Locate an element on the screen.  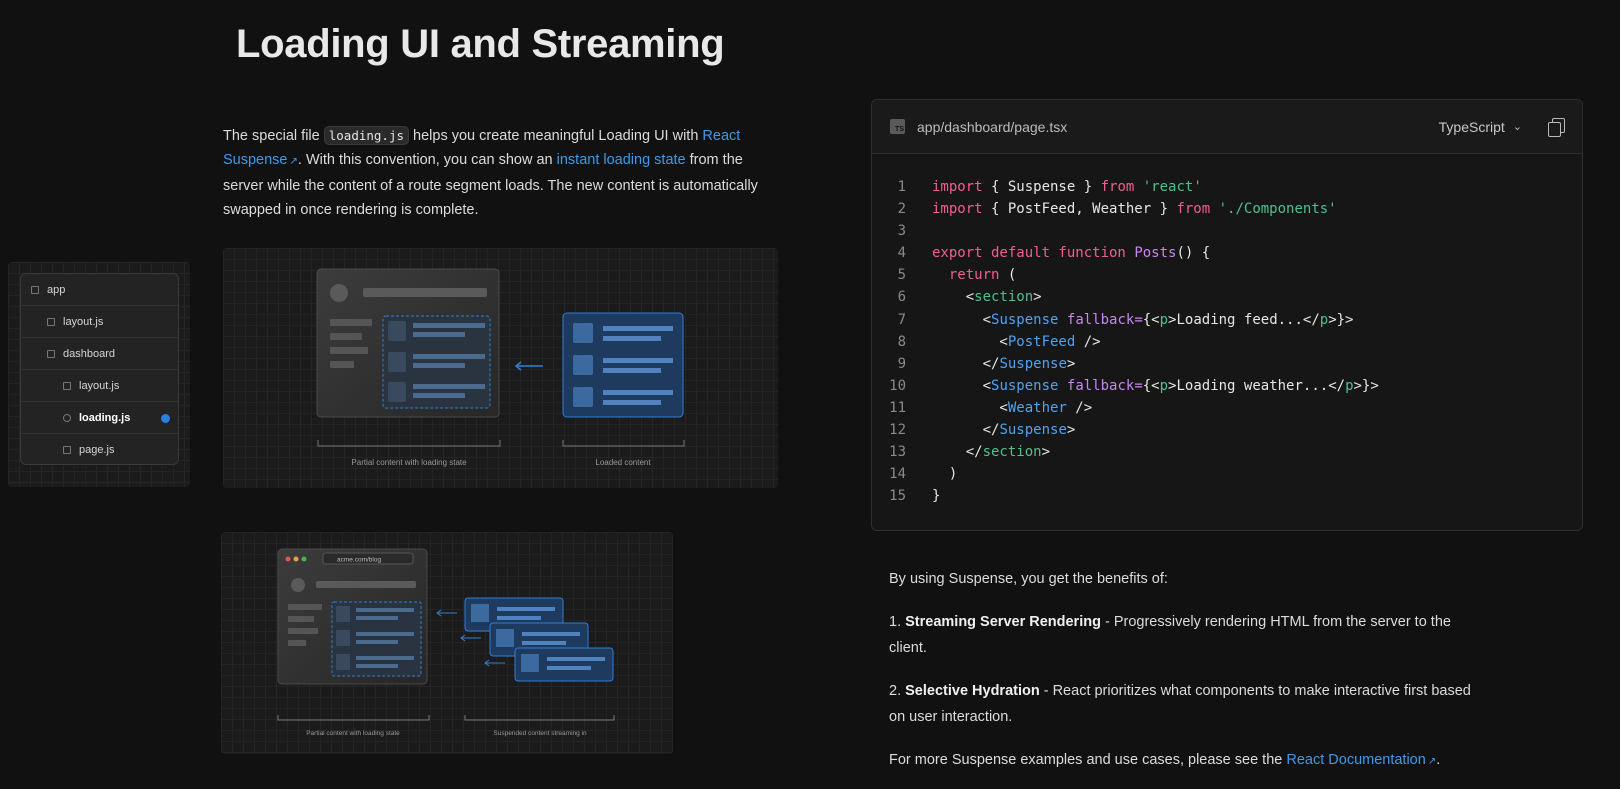
benefit-title: Streaming Server Rendering is located at coordinates (1003, 622).